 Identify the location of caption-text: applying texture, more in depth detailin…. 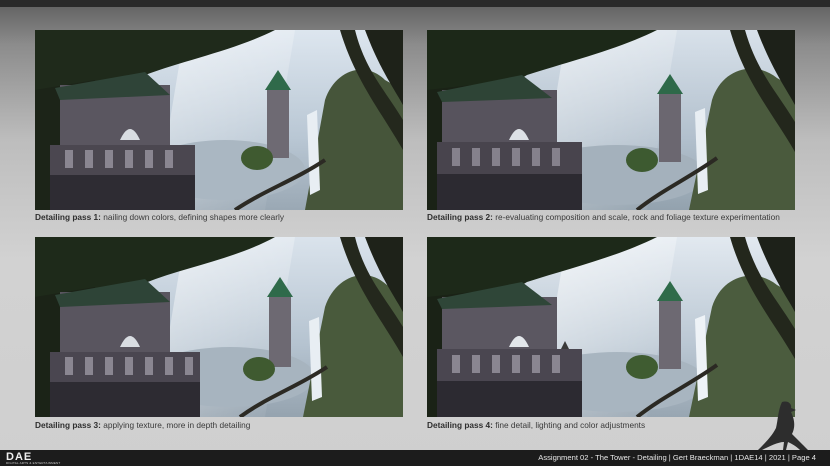
(175, 425).